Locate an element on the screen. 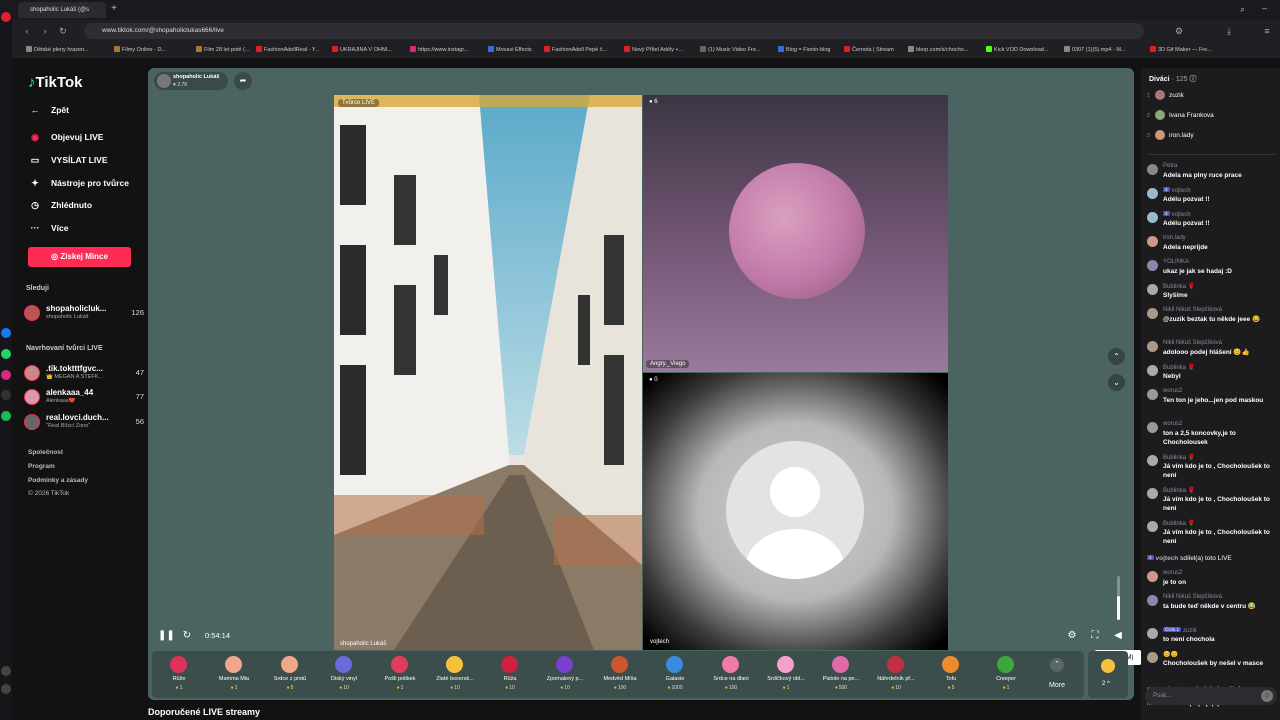  new-tab-button: + is located at coordinates (114, 9).